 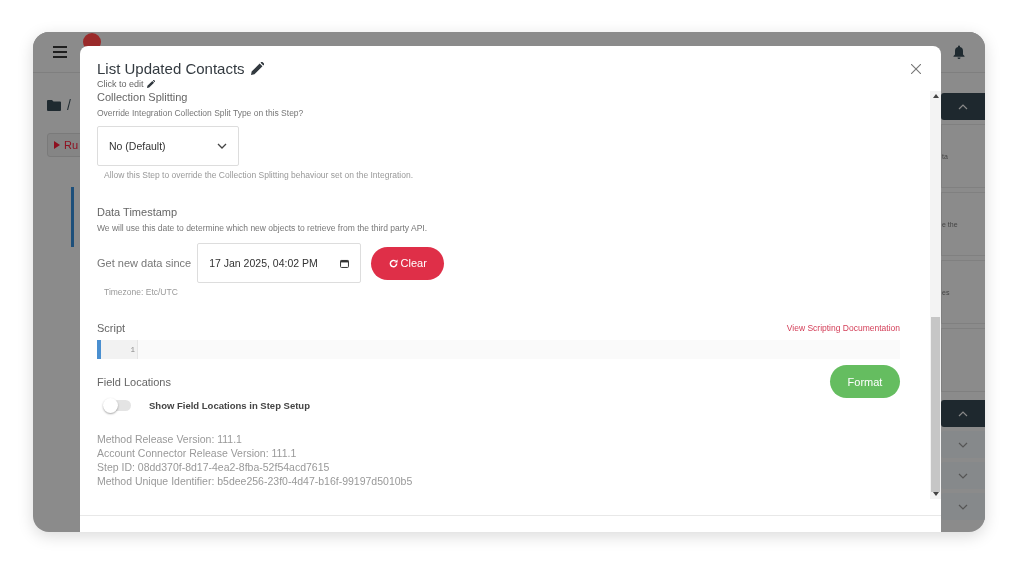 What do you see at coordinates (222, 146) in the screenshot?
I see `chevron-down-icon` at bounding box center [222, 146].